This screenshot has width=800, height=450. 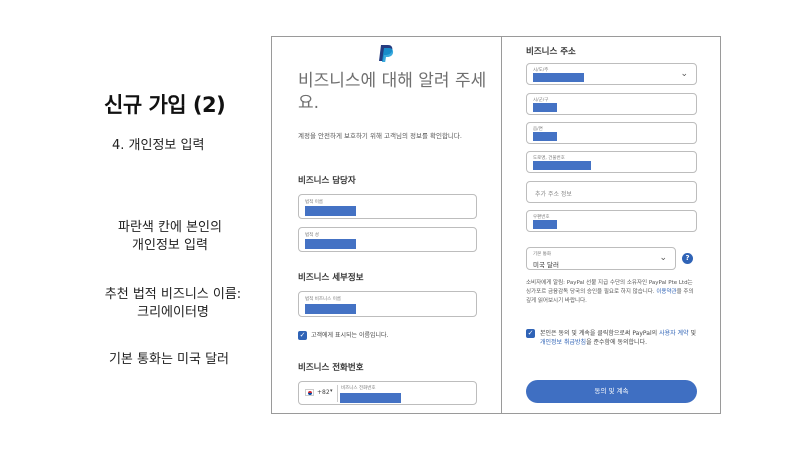 What do you see at coordinates (611, 74) in the screenshot?
I see `province-select: 시/도/주 ⌄` at bounding box center [611, 74].